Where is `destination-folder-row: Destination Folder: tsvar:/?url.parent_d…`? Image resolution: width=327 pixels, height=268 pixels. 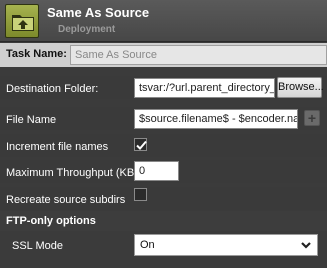 destination-folder-row: Destination Folder: tsvar:/?url.parent_d… is located at coordinates (163, 87).